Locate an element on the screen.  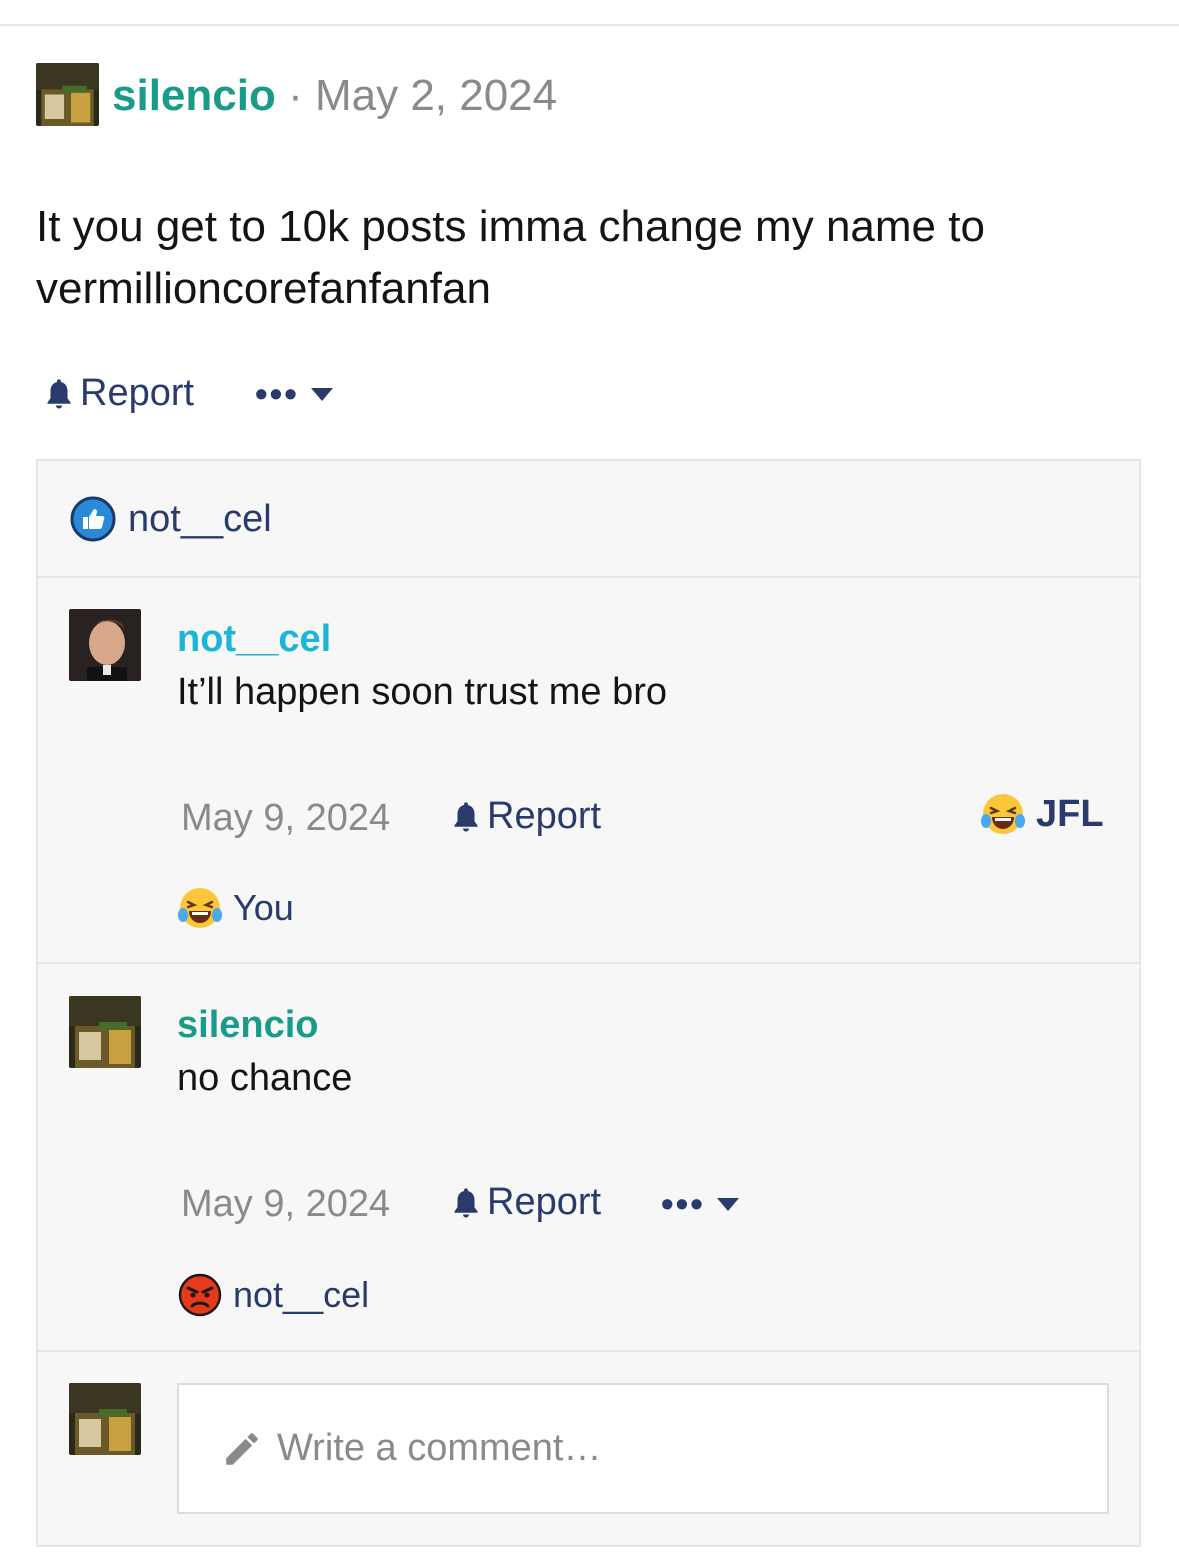
comment-reactions: You is located at coordinates (235, 908).